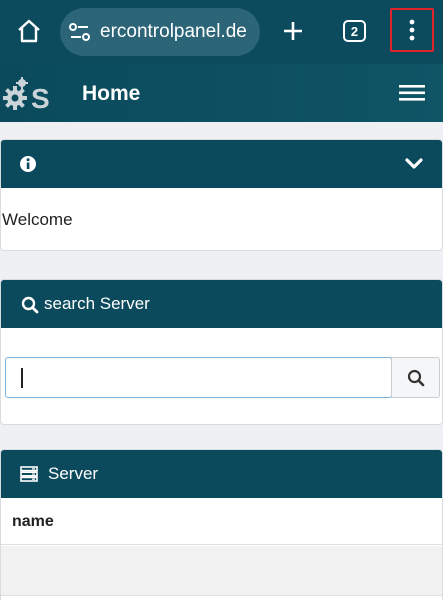  Describe the element at coordinates (40, 98) in the screenshot. I see `logo-letter: S` at that location.